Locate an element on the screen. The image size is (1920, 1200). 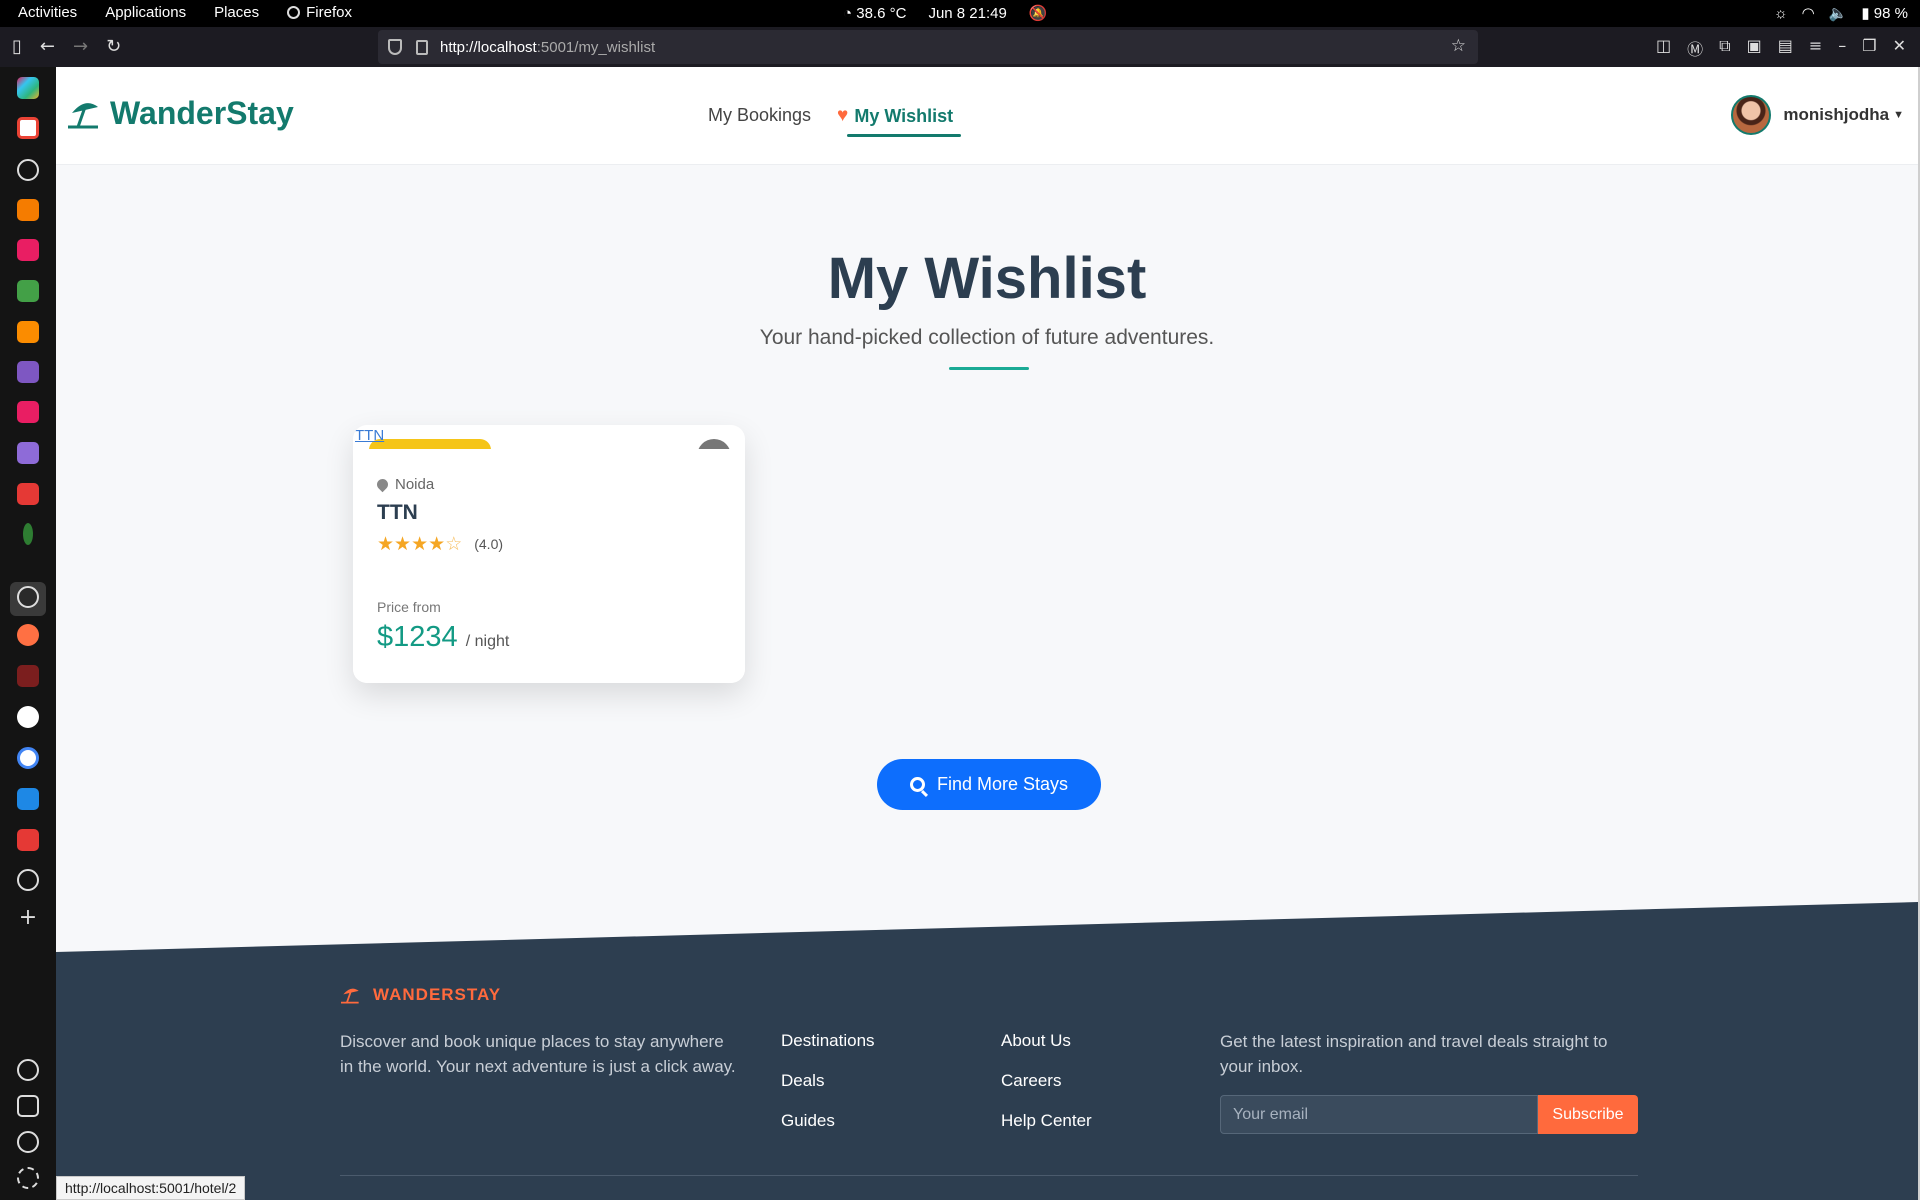
battery-indicator: ▮ 98 % is located at coordinates (1884, 13).